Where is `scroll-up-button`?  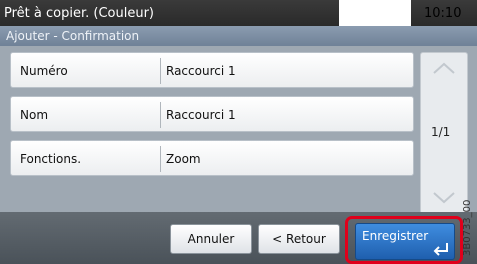 scroll-up-button is located at coordinates (444, 68).